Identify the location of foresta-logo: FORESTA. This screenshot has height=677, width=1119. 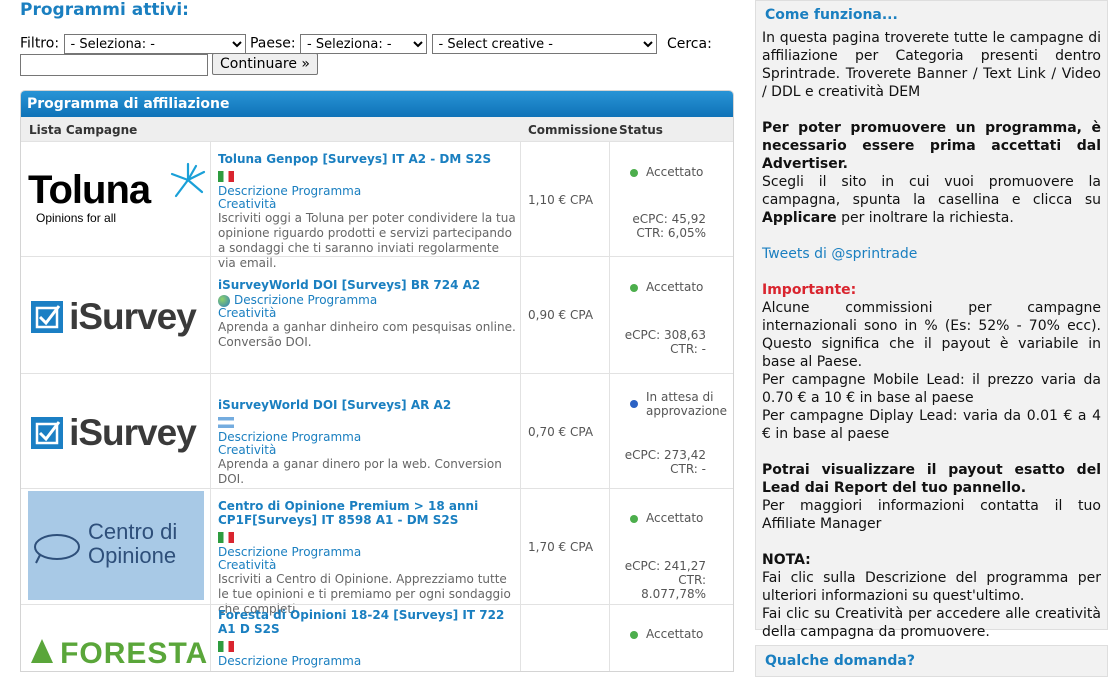
(118, 654).